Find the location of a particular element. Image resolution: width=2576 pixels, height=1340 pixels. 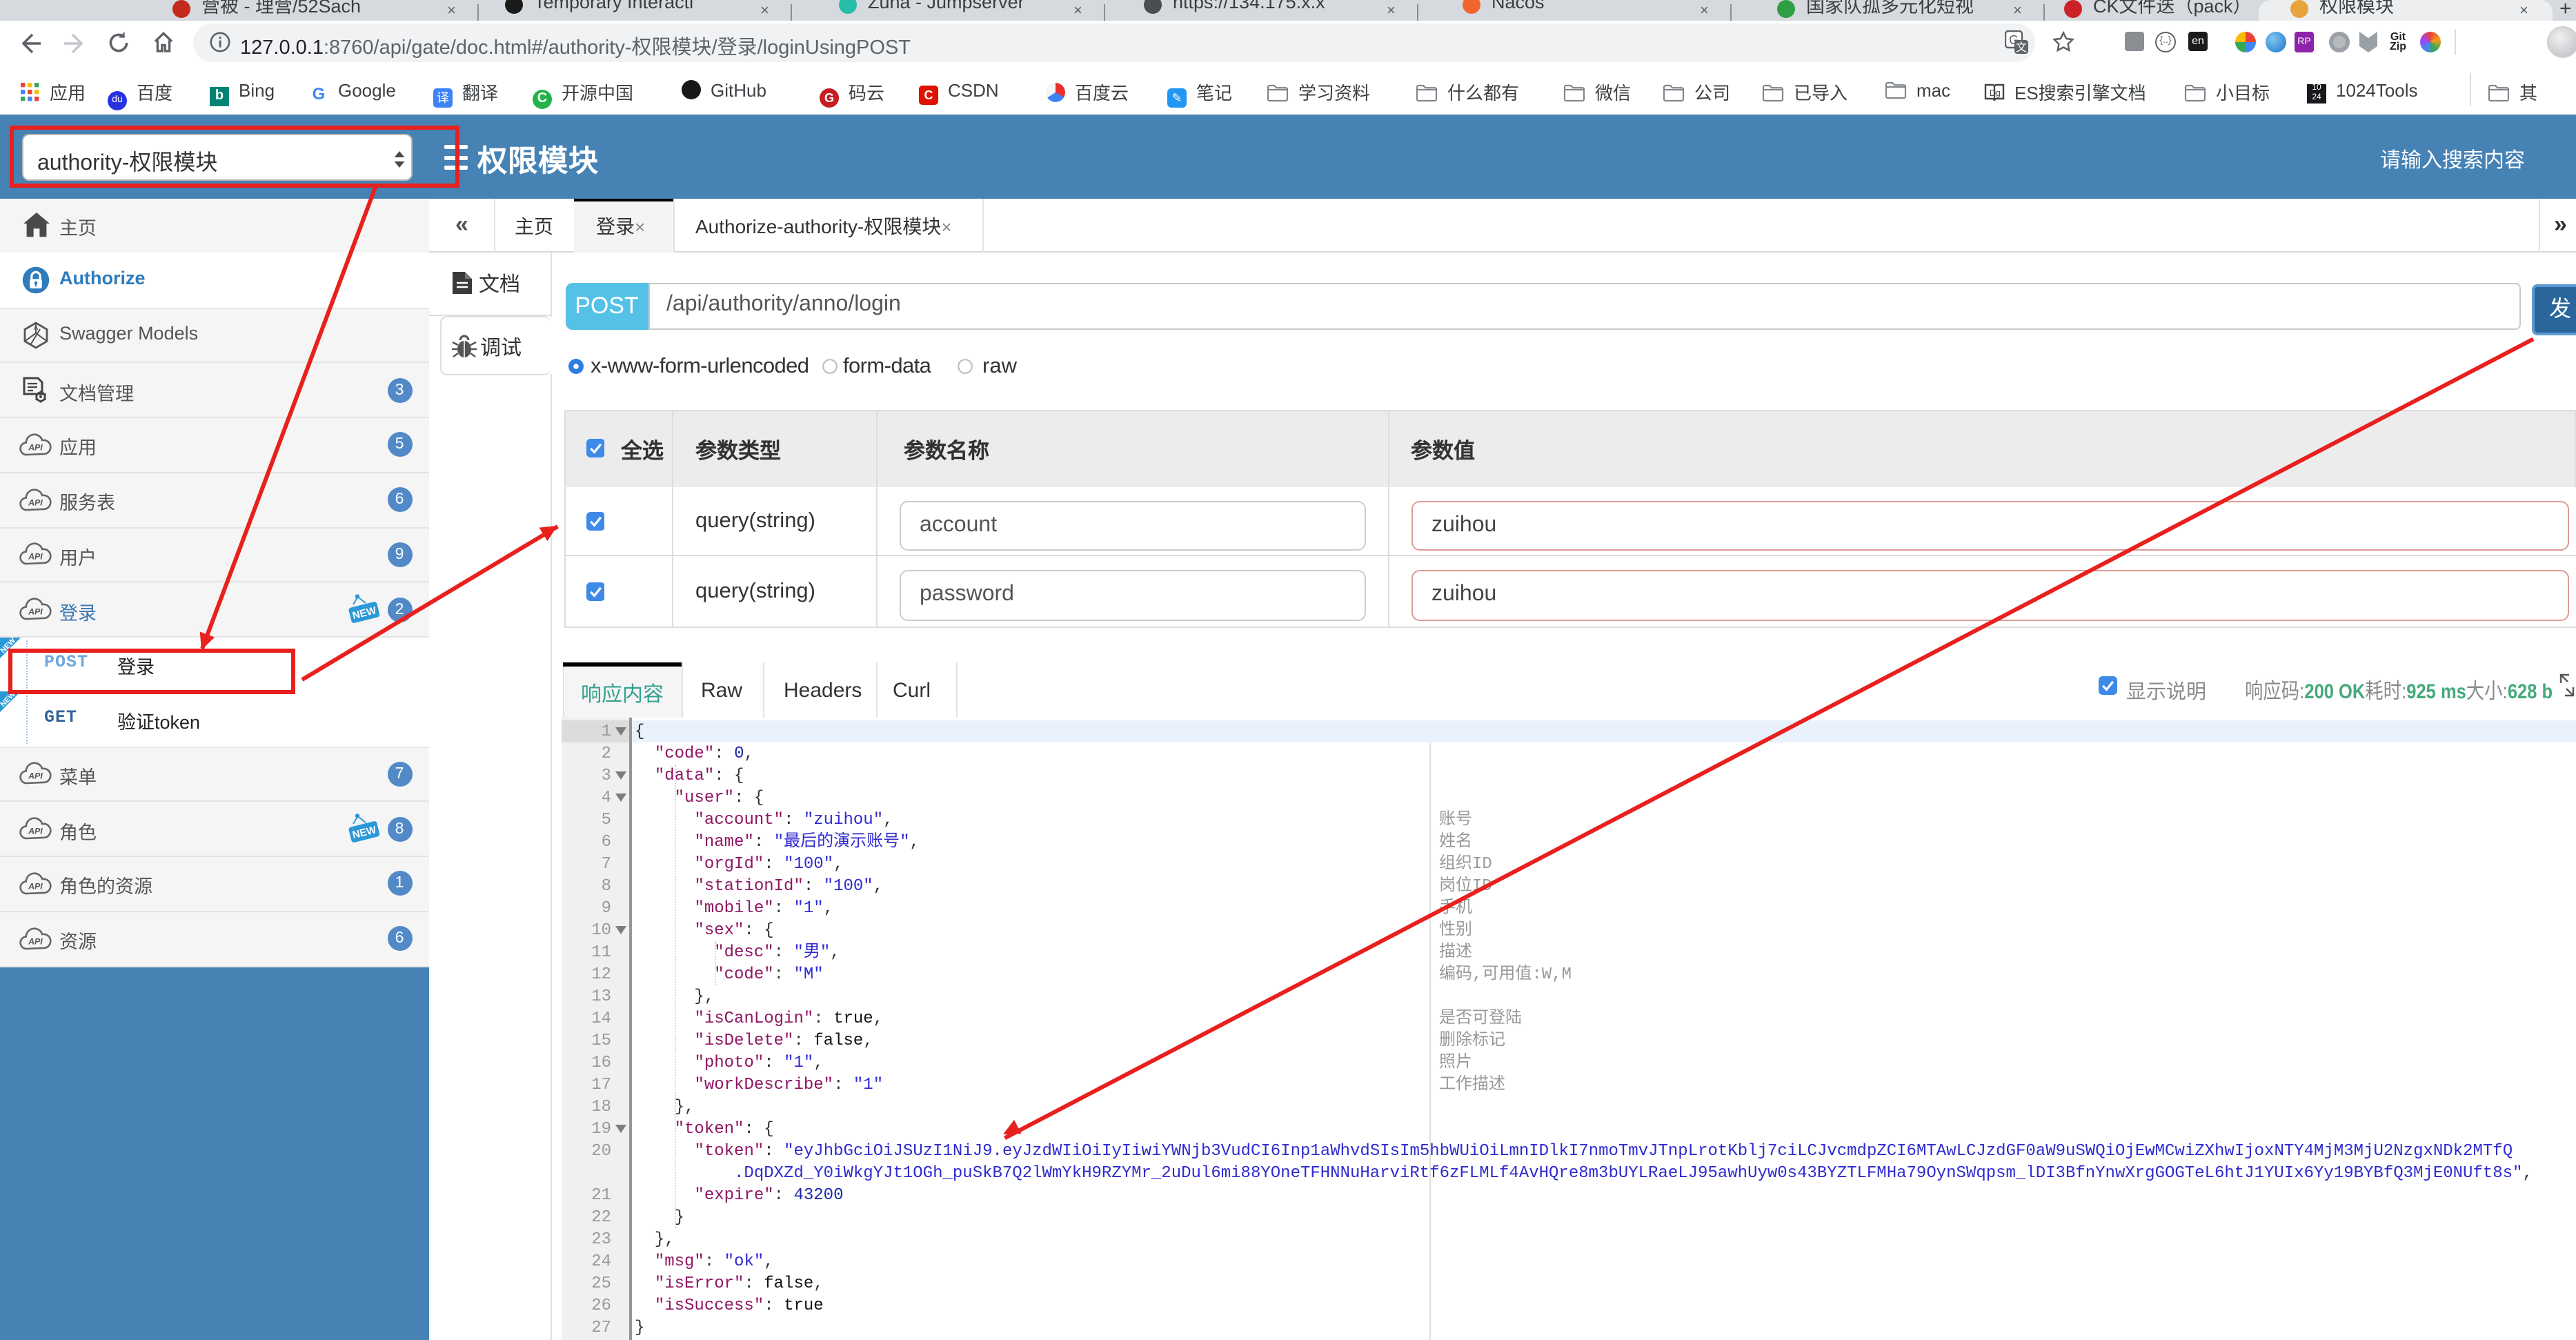

svg-text: 文 is located at coordinates (2021, 47).